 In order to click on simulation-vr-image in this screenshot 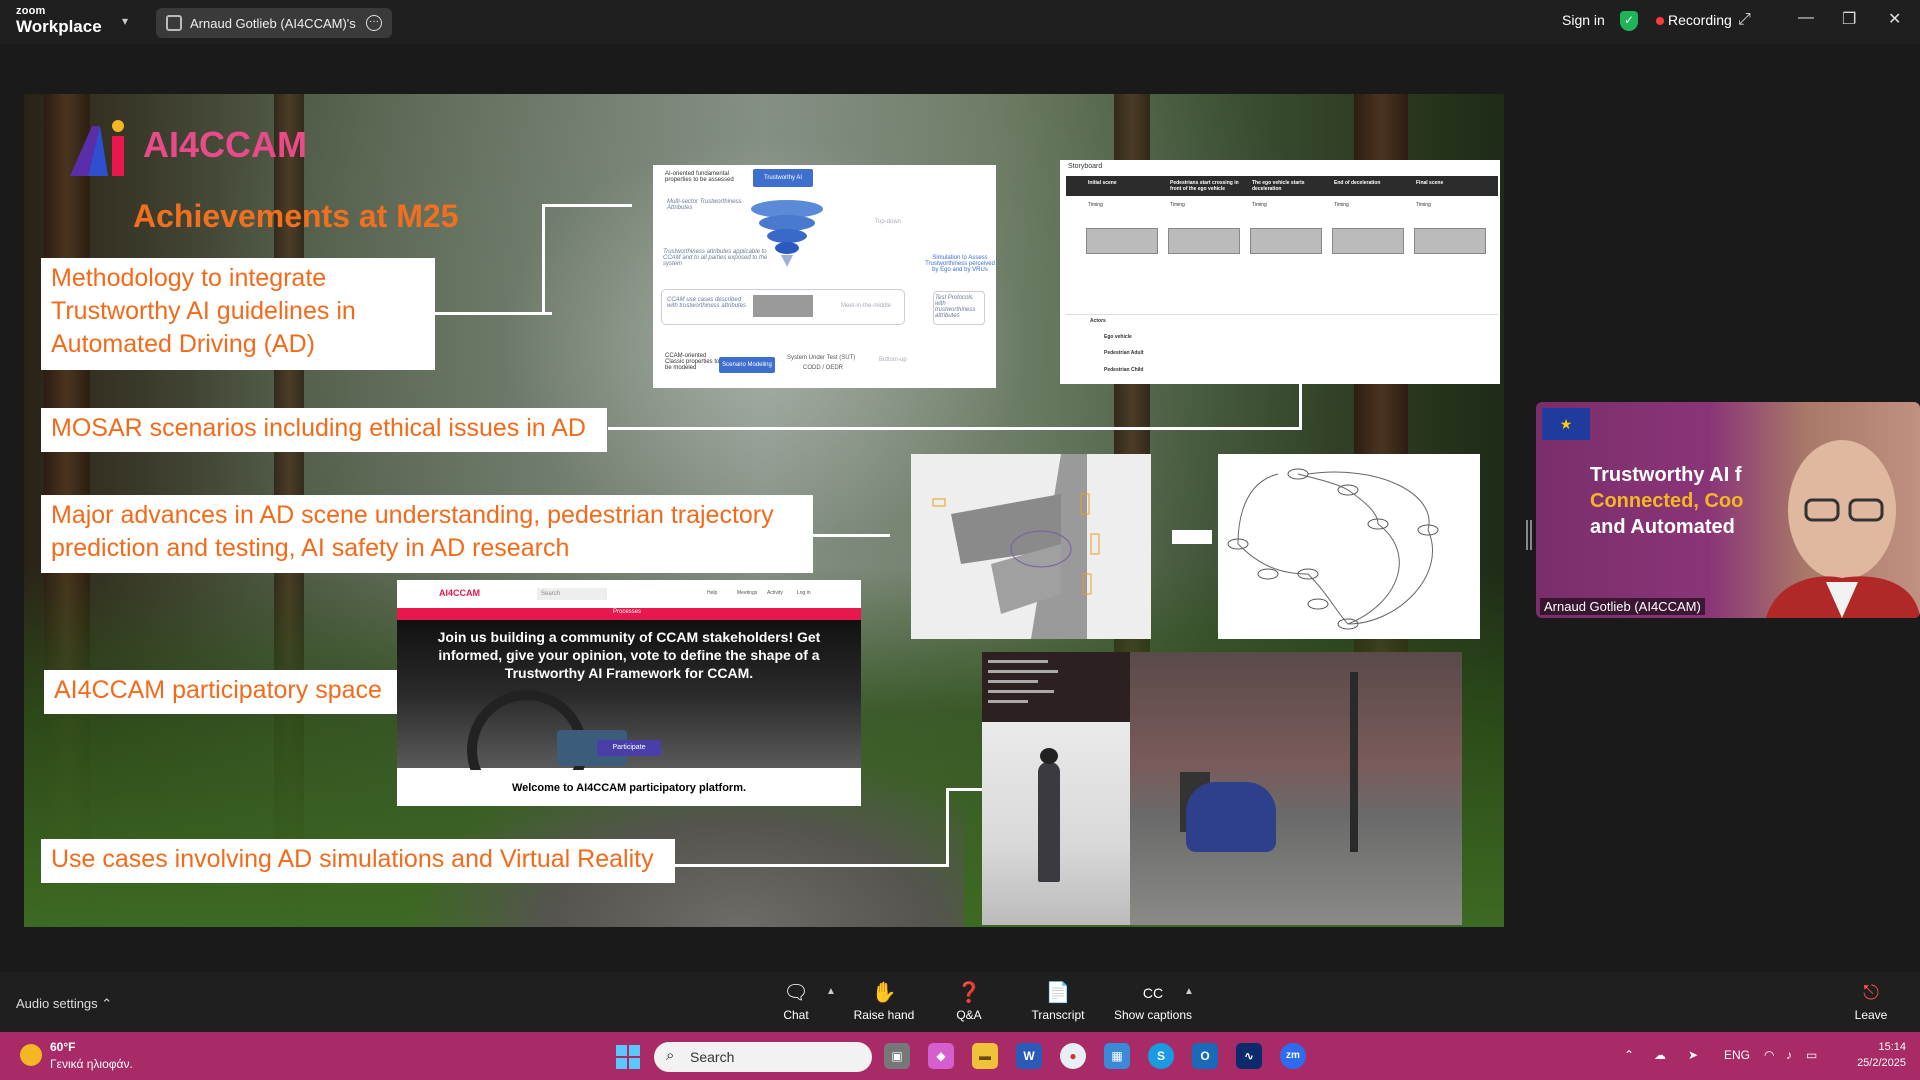, I will do `click(1222, 788)`.